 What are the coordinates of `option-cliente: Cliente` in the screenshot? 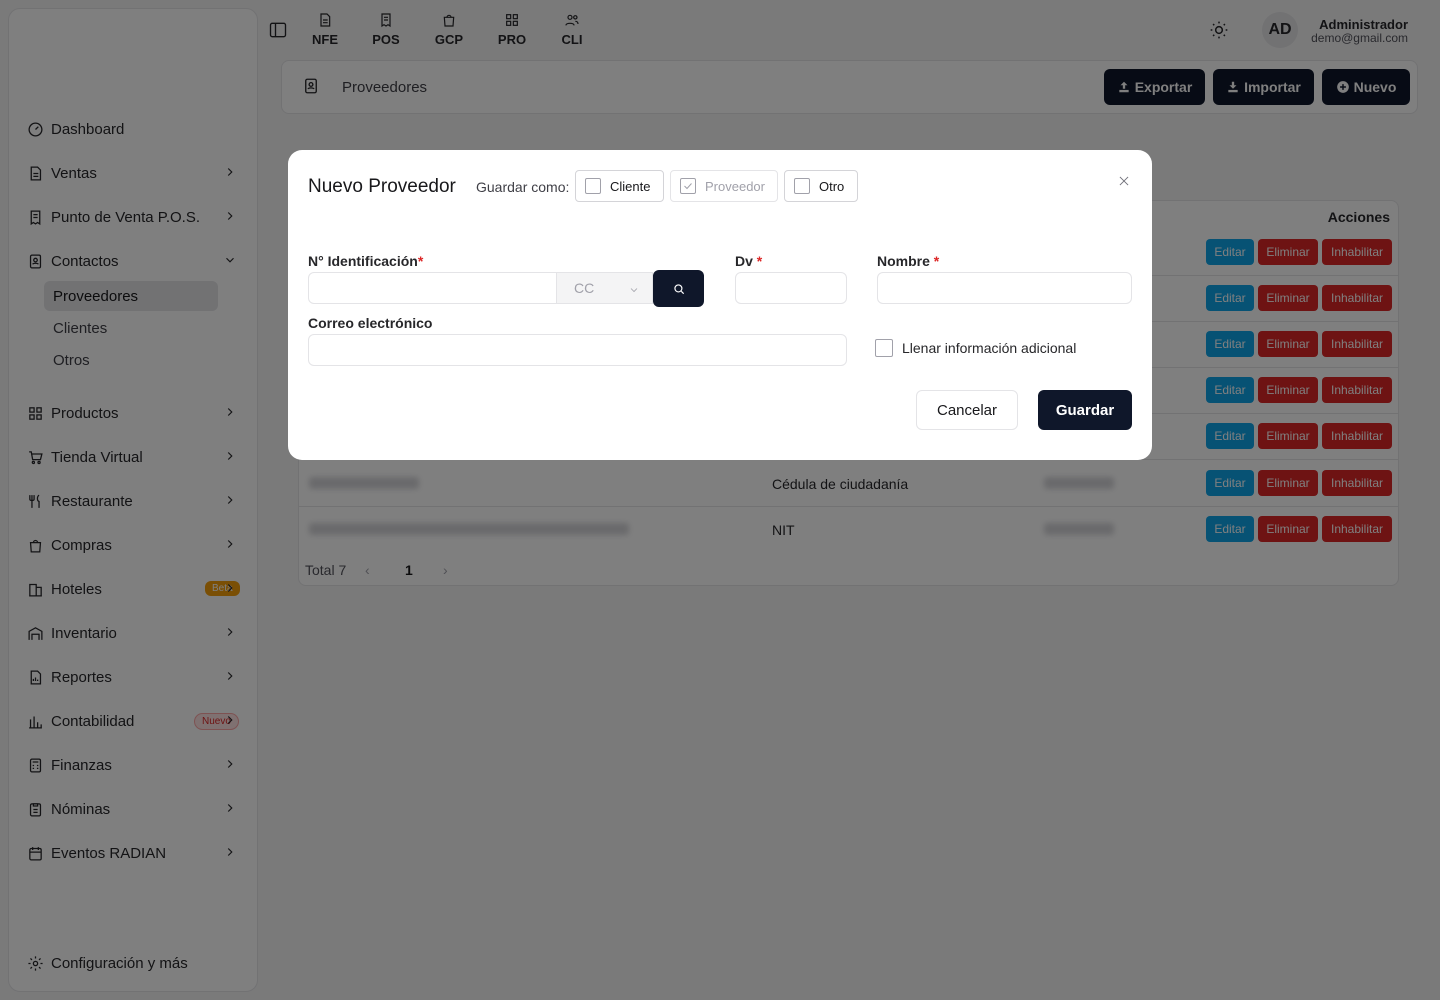 It's located at (619, 186).